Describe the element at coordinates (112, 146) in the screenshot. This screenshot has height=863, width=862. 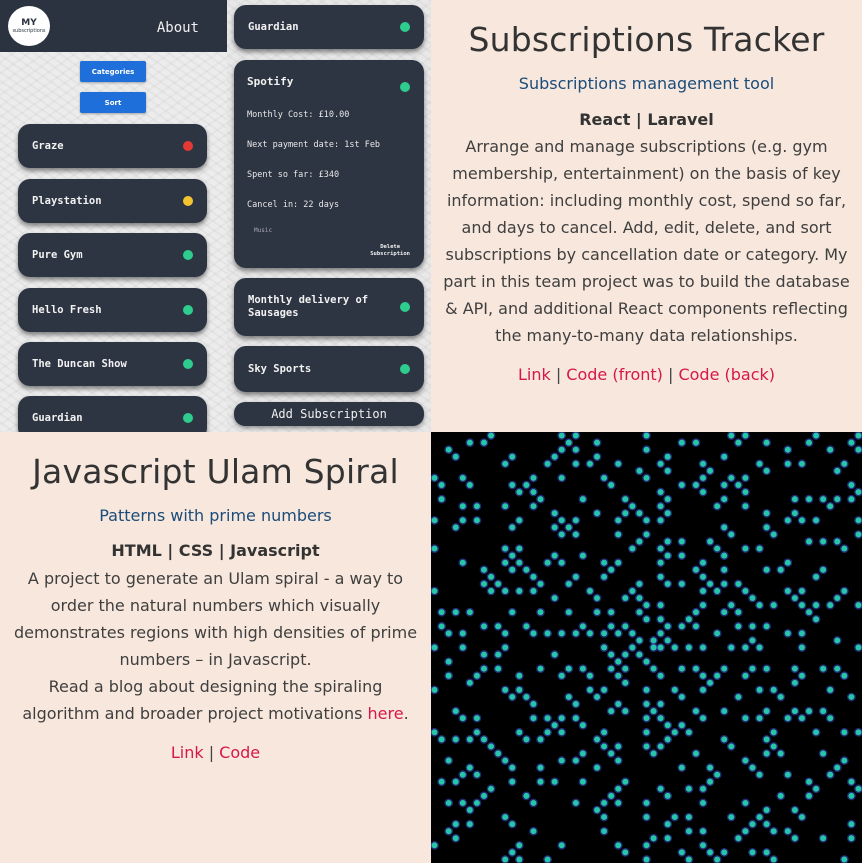
I see `subscription-card: Graze` at that location.